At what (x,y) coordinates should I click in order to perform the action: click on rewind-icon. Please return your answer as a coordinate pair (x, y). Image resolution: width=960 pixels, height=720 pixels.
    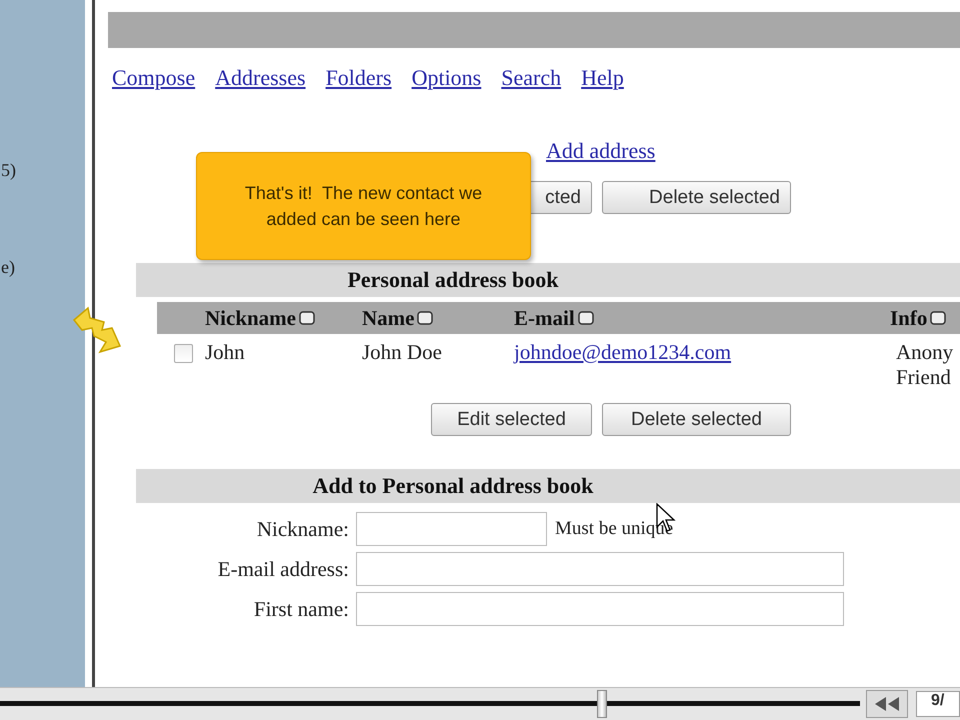
    Looking at the image, I should click on (887, 704).